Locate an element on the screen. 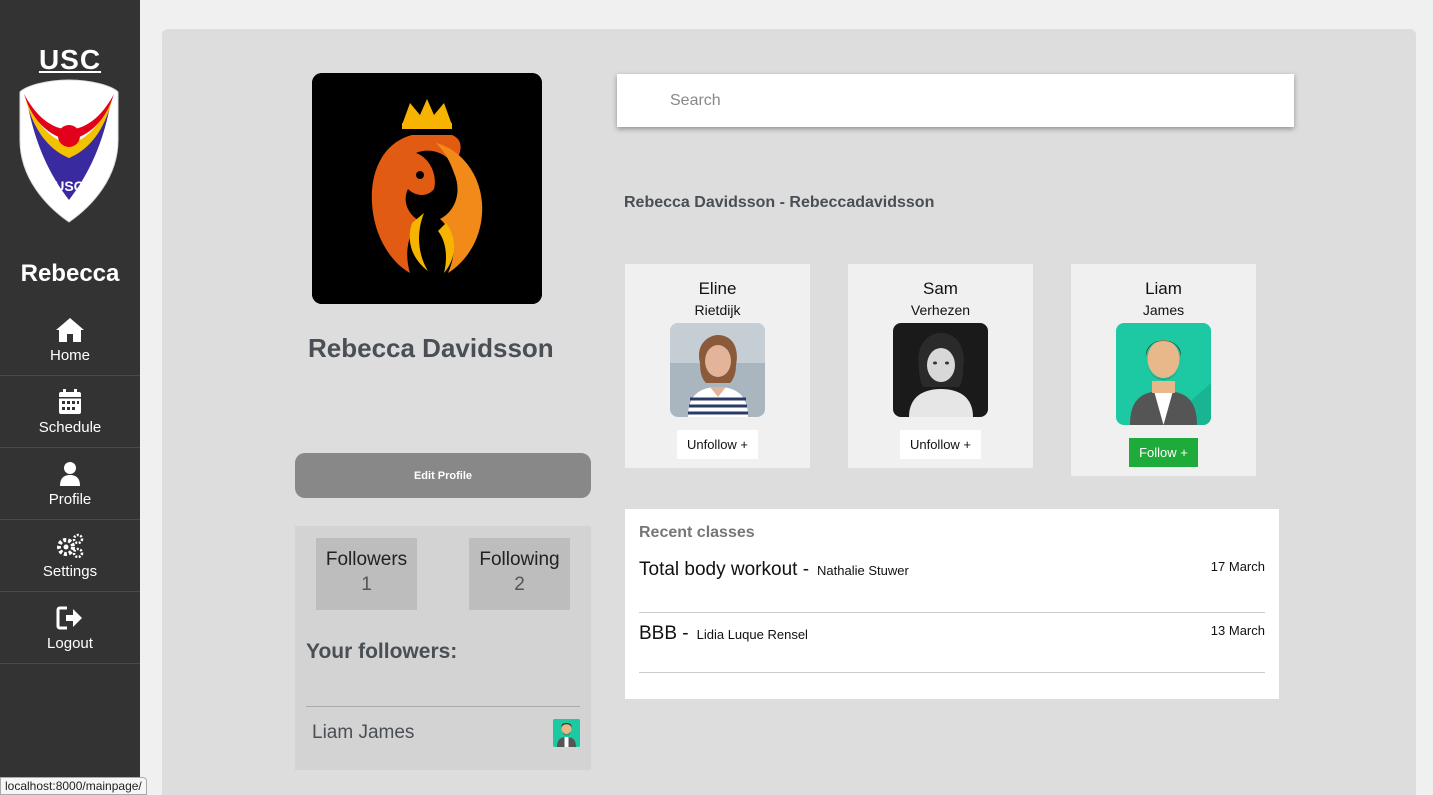 The image size is (1433, 795). following-label: Following is located at coordinates (519, 559).